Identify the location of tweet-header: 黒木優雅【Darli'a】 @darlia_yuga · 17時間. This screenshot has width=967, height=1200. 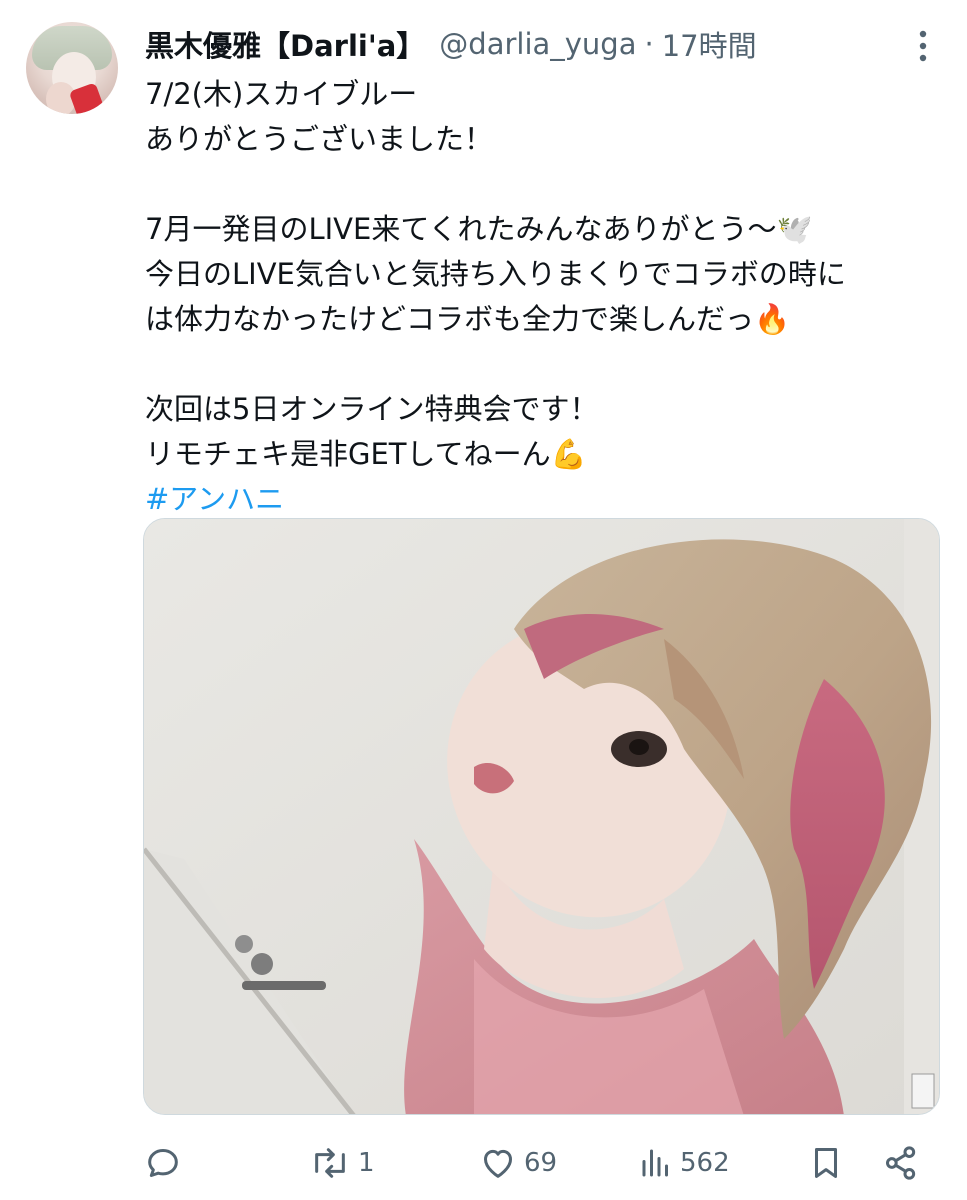
(546, 44).